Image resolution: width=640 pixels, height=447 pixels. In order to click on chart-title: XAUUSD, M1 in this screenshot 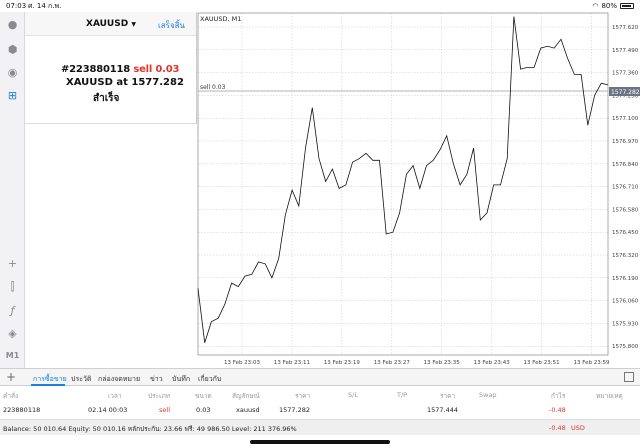, I will do `click(220, 19)`.